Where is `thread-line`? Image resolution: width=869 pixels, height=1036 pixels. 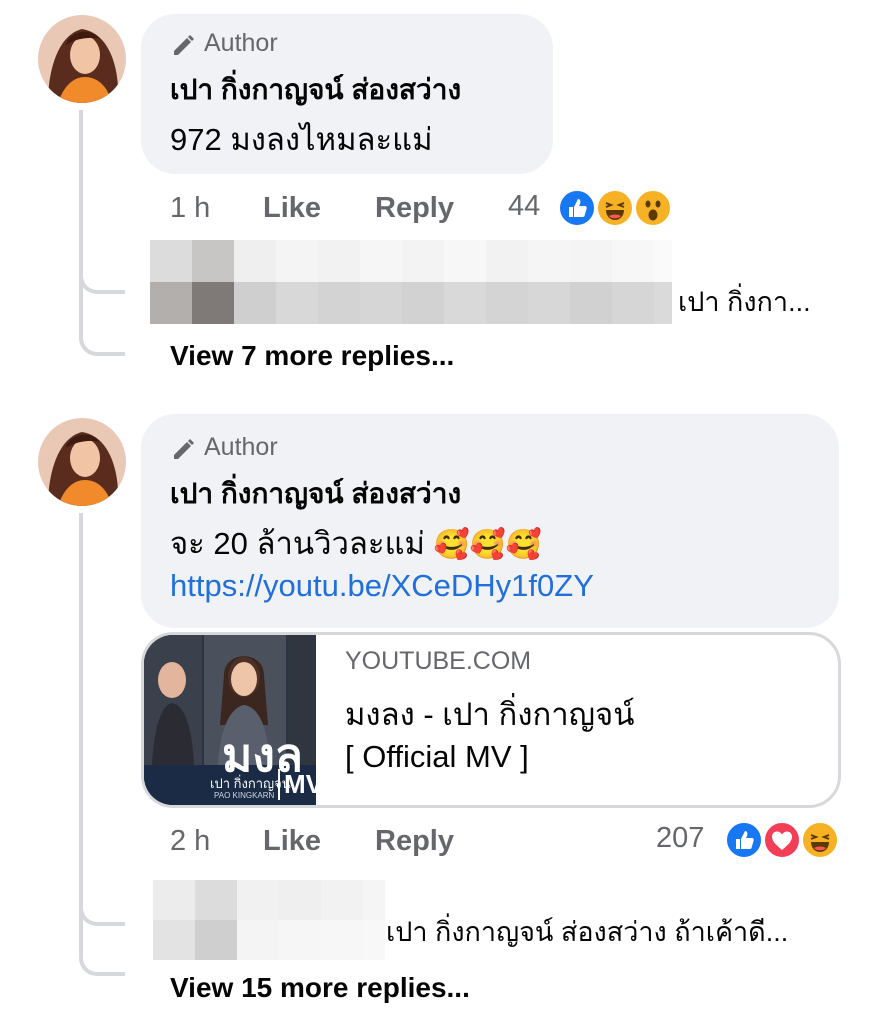 thread-line is located at coordinates (81, 728).